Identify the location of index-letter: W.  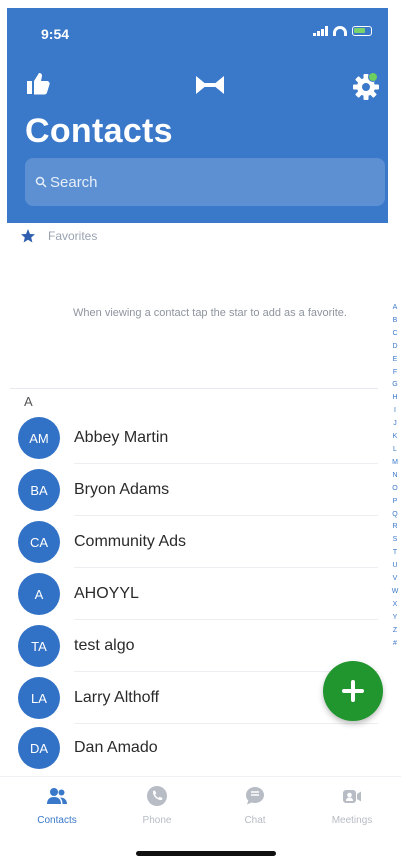
(395, 592).